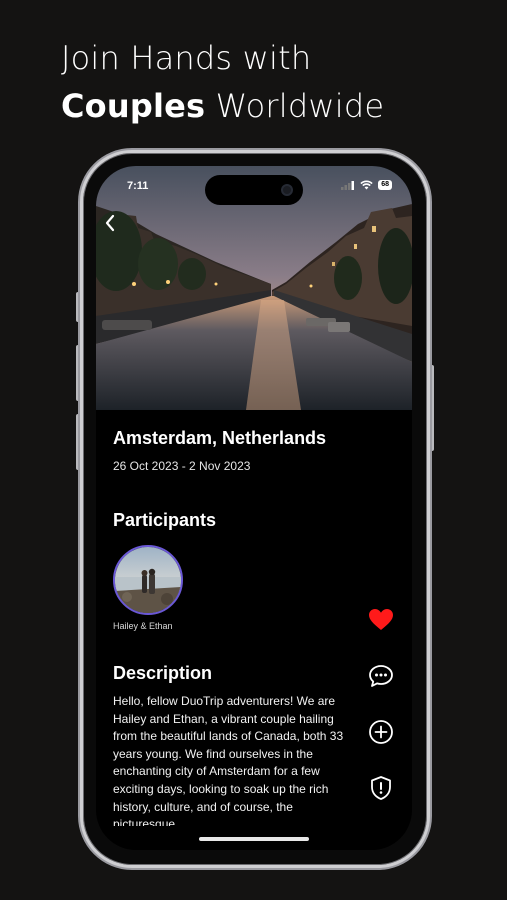 The height and width of the screenshot is (900, 507). I want to click on description-heading: Description, so click(163, 673).